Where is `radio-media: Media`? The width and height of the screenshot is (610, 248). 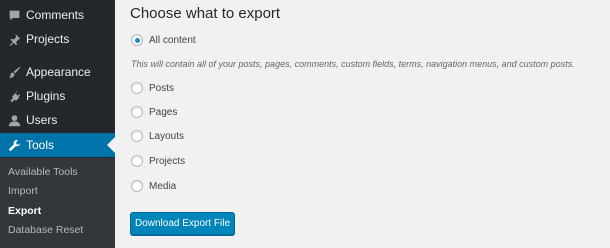 radio-media: Media is located at coordinates (153, 186).